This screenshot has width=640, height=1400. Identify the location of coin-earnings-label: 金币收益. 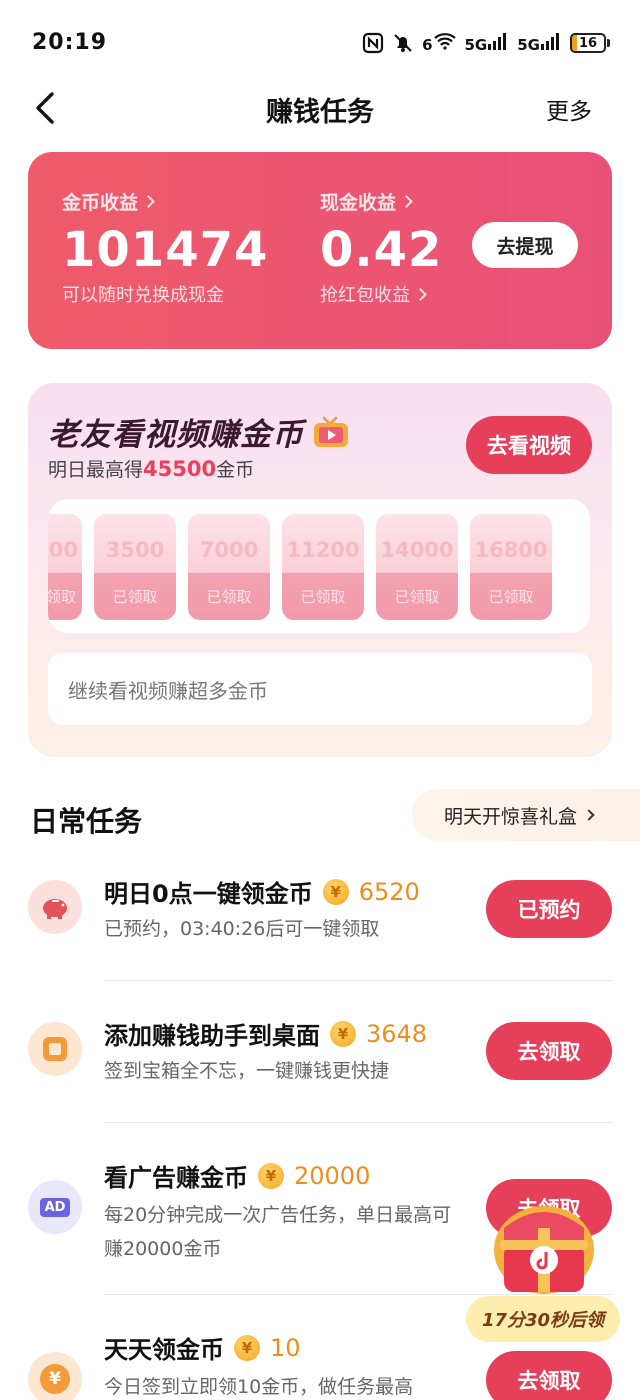
(100, 203).